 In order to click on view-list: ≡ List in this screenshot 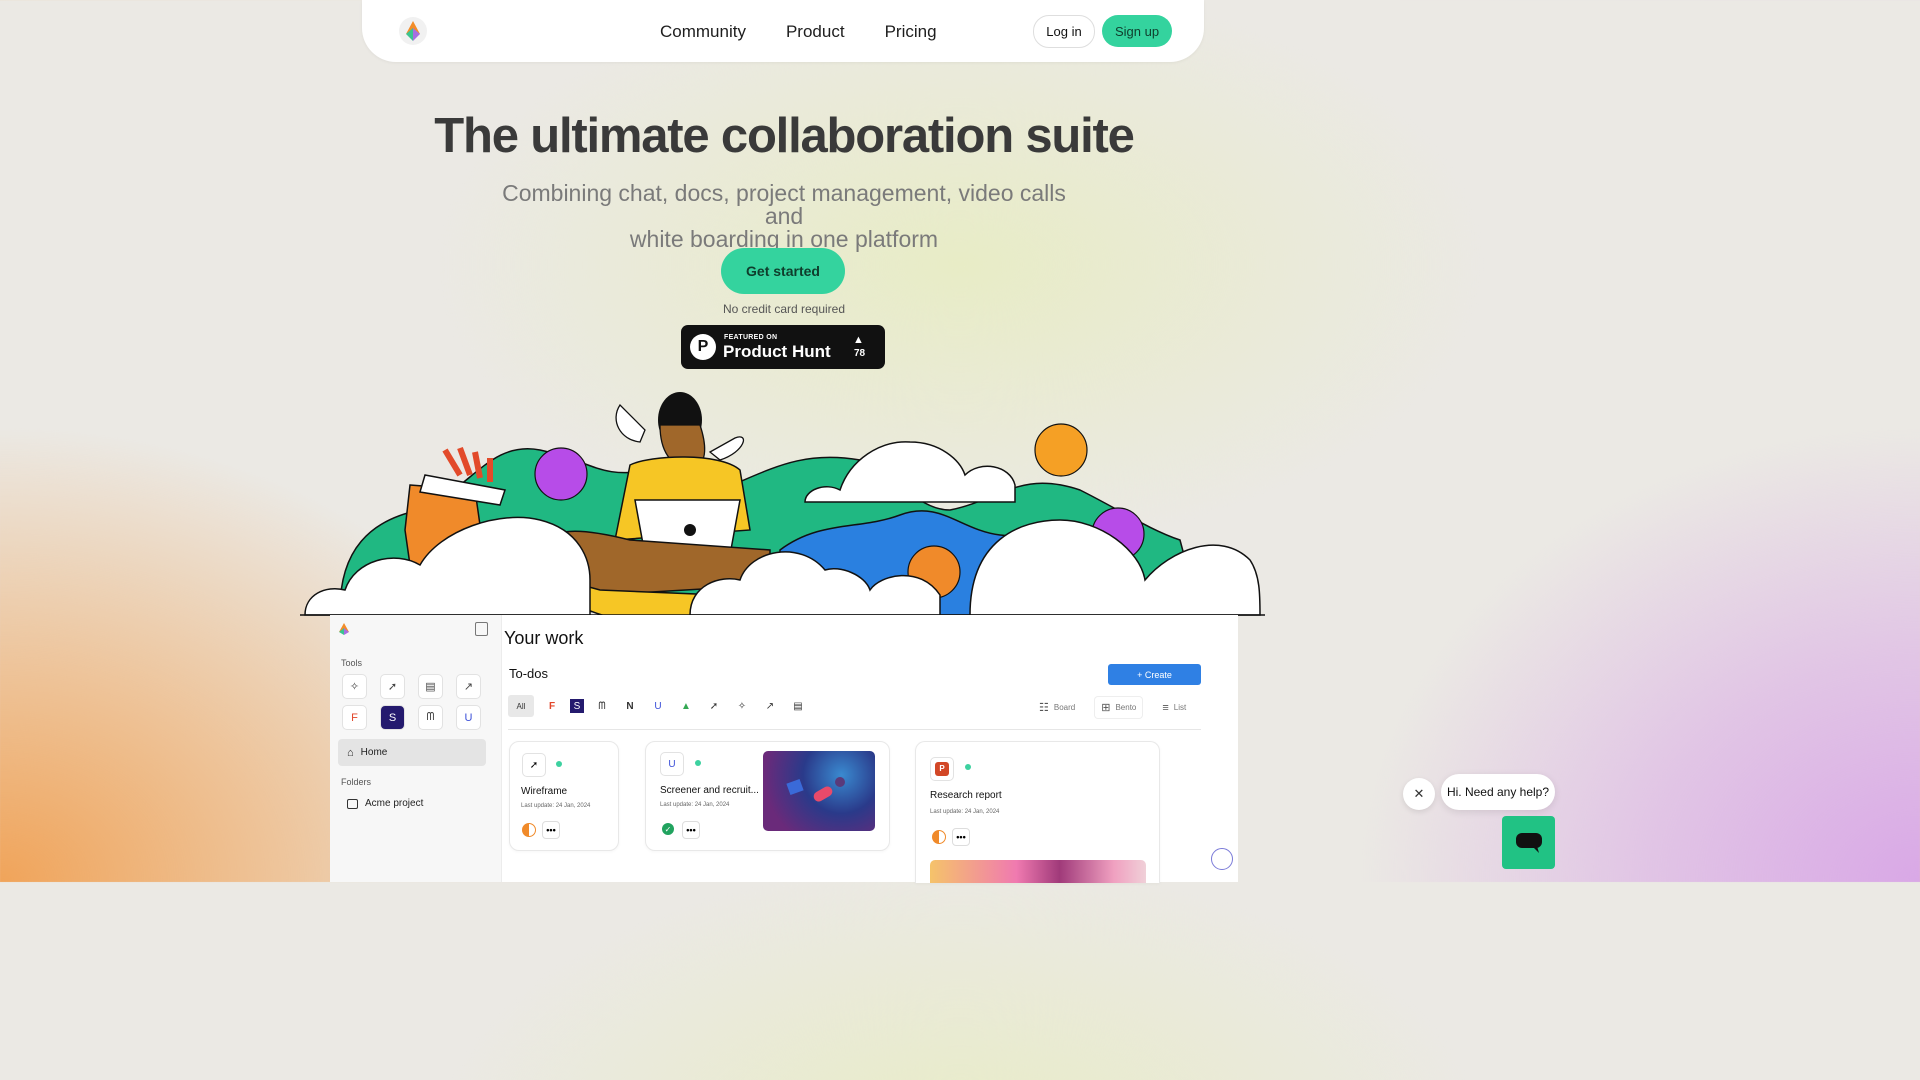, I will do `click(1174, 708)`.